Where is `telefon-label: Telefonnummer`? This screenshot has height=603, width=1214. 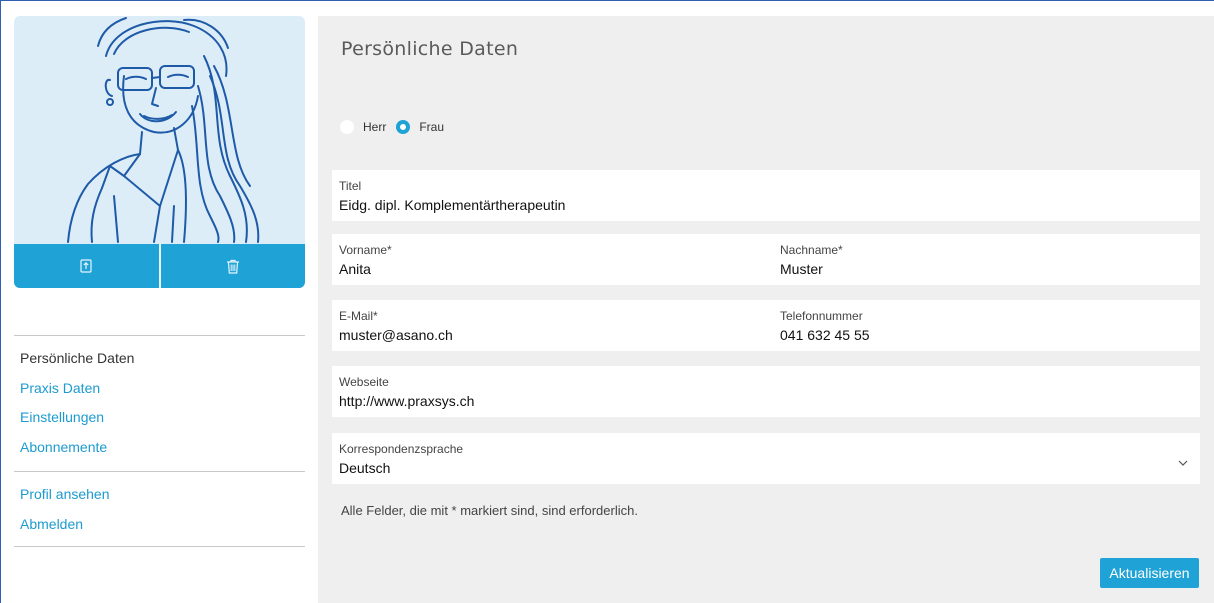
telefon-label: Telefonnummer is located at coordinates (821, 316).